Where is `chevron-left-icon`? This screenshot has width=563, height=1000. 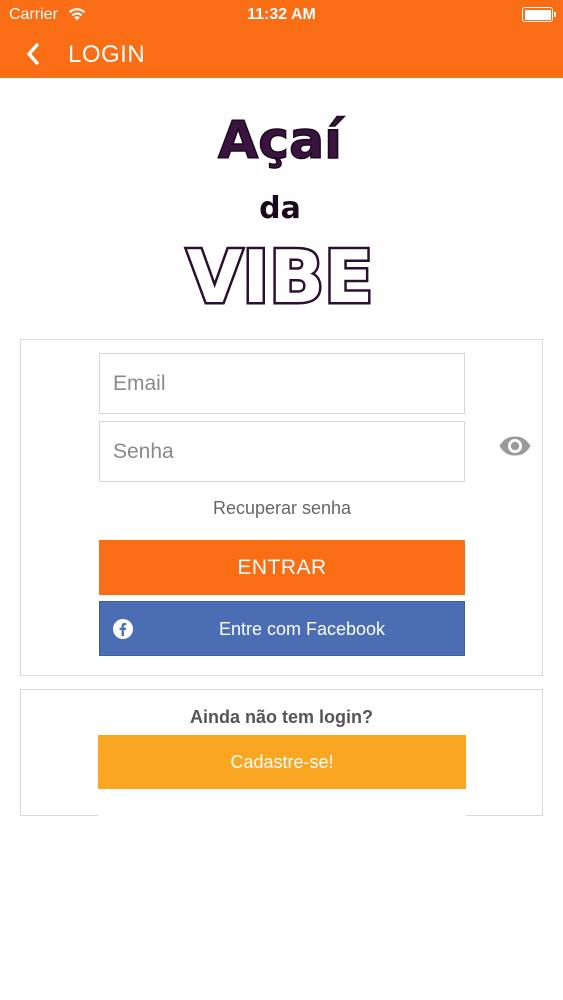 chevron-left-icon is located at coordinates (34, 54).